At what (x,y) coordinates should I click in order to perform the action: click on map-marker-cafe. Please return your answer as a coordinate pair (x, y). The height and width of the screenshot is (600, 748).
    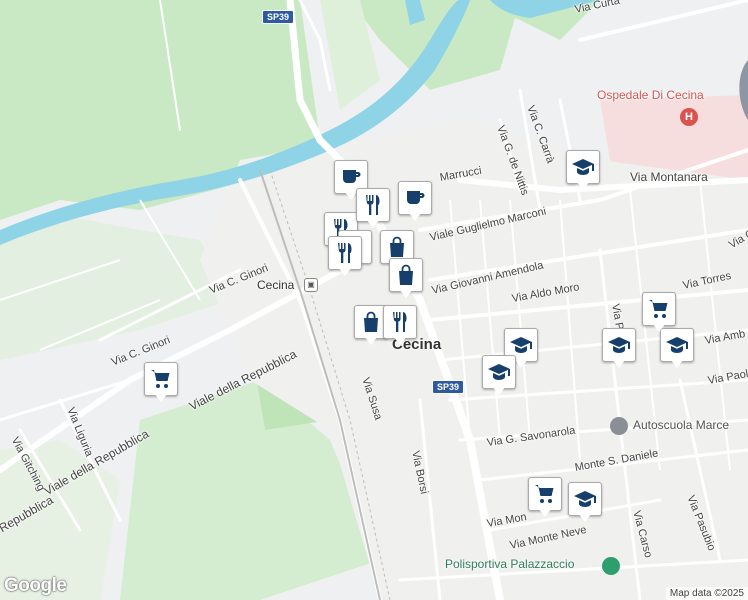
    Looking at the image, I should click on (415, 202).